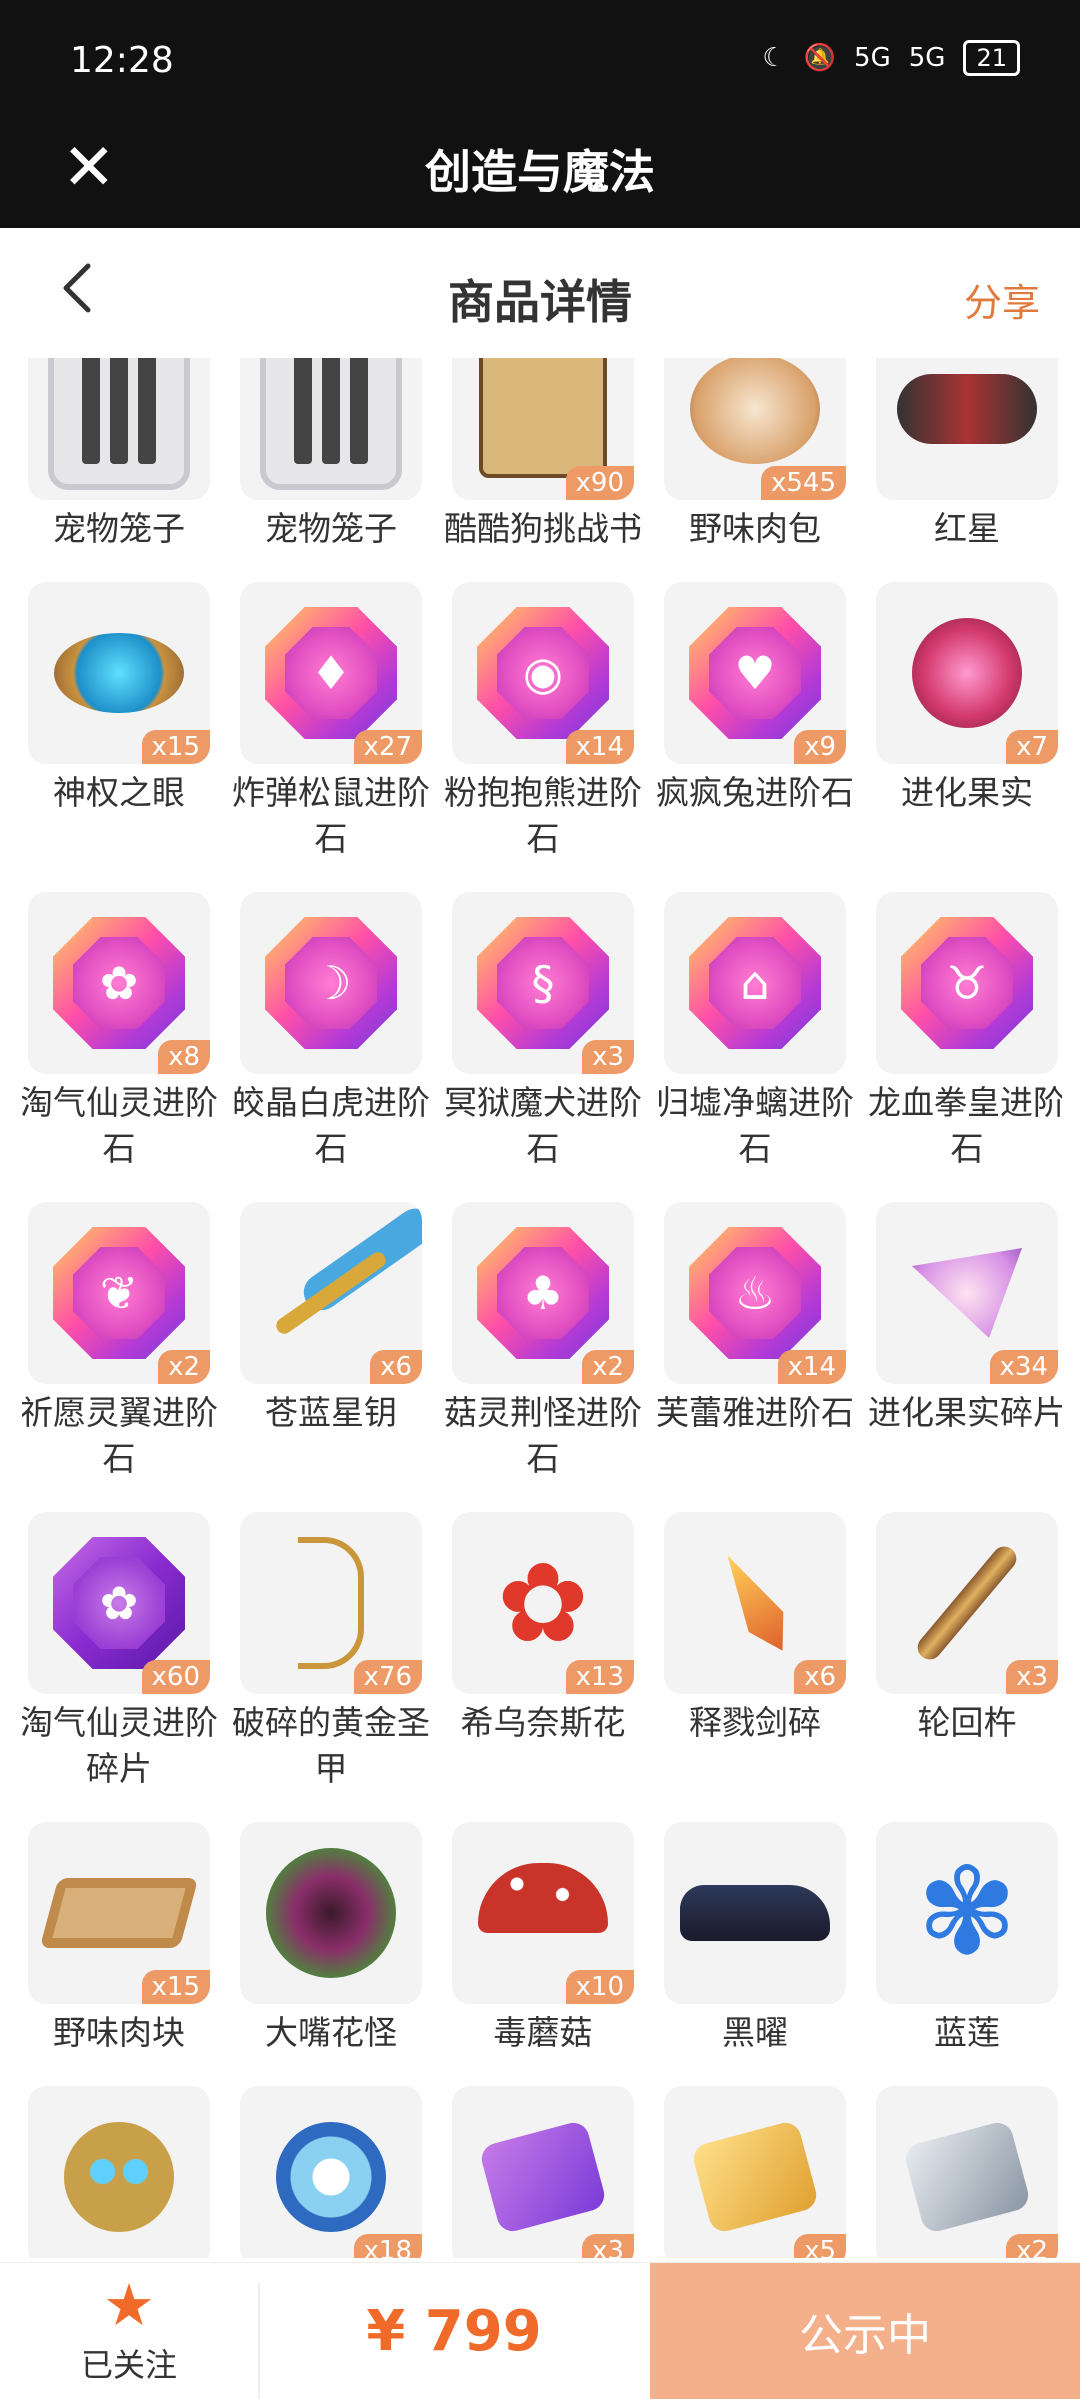 This screenshot has height=2399, width=1080. What do you see at coordinates (331, 1342) in the screenshot?
I see `item-card: x6 苍蓝星钥` at bounding box center [331, 1342].